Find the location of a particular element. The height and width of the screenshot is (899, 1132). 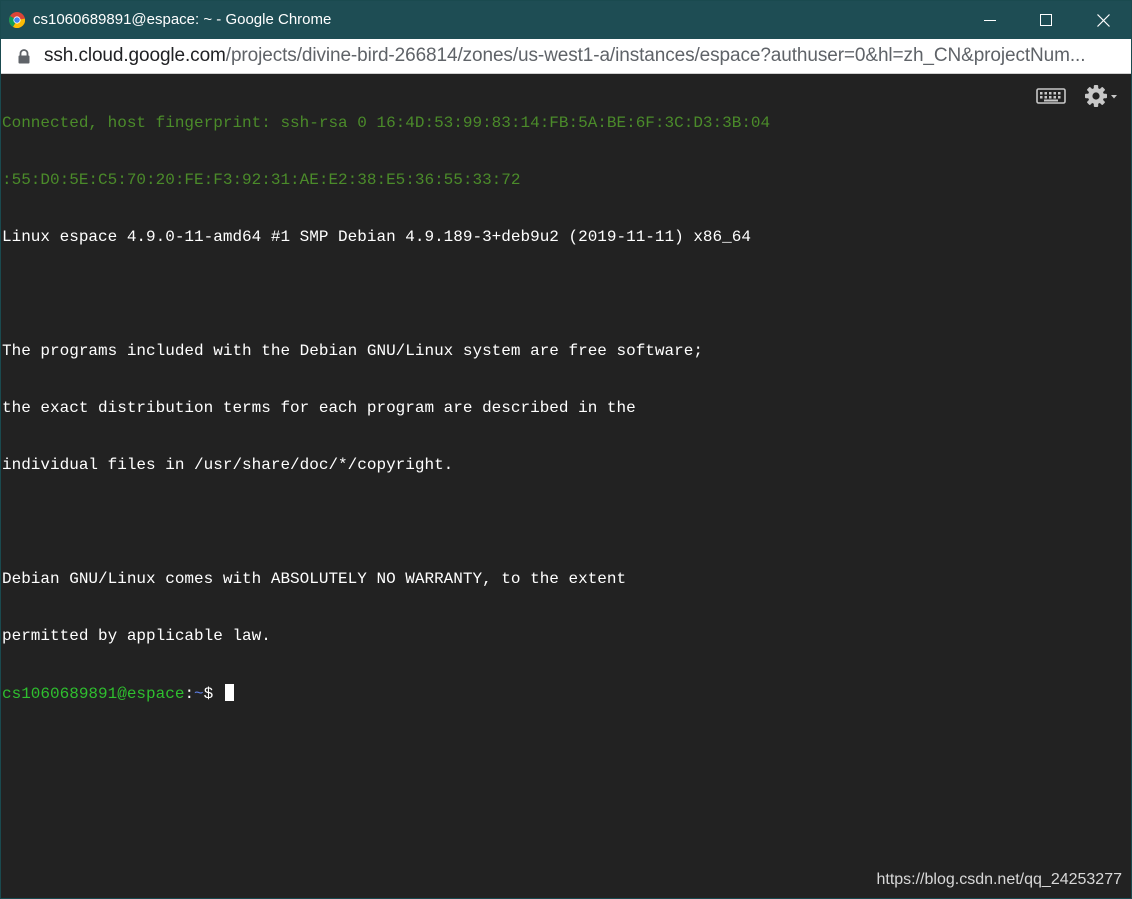

prompt-path: ~ is located at coordinates (199, 694).